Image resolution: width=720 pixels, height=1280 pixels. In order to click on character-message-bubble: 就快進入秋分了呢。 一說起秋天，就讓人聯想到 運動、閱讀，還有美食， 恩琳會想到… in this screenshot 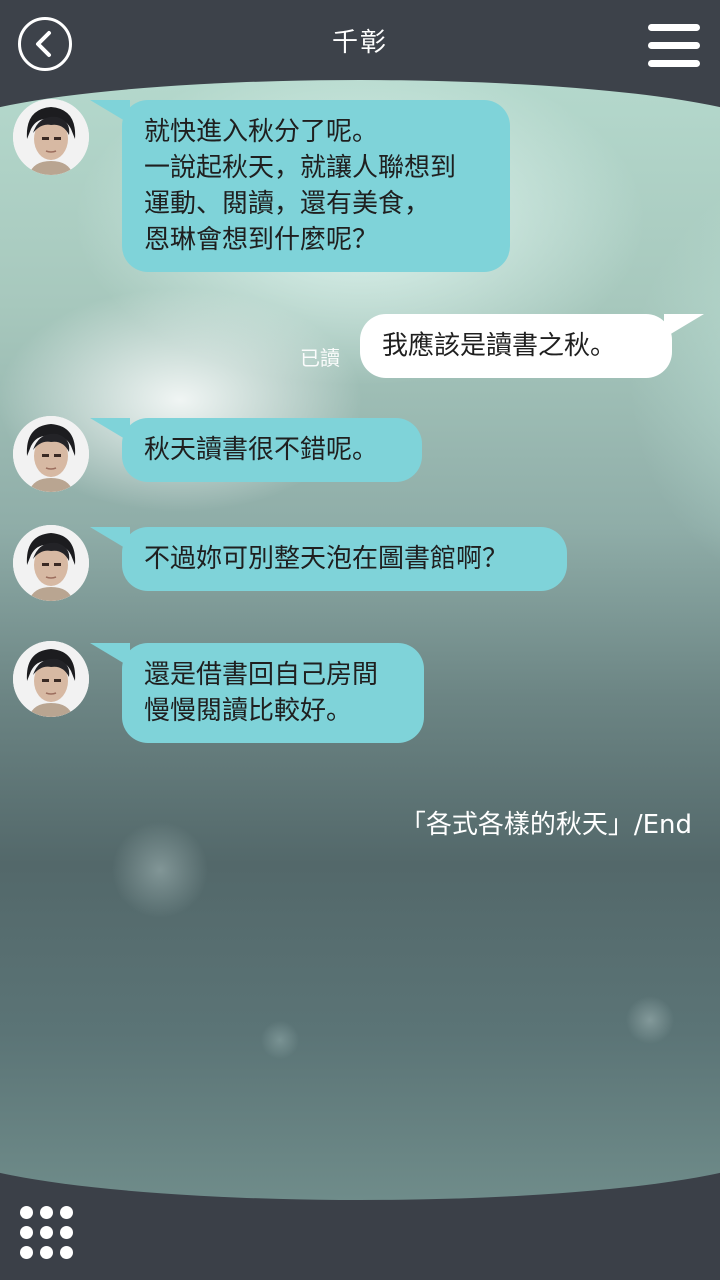, I will do `click(300, 186)`.